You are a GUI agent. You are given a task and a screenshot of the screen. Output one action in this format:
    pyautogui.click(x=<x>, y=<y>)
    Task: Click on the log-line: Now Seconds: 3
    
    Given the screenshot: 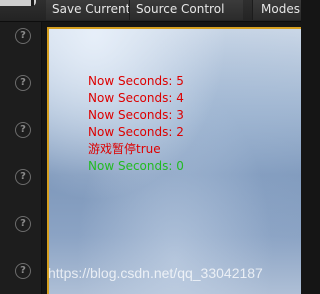 What is the action you would take?
    pyautogui.click(x=136, y=115)
    